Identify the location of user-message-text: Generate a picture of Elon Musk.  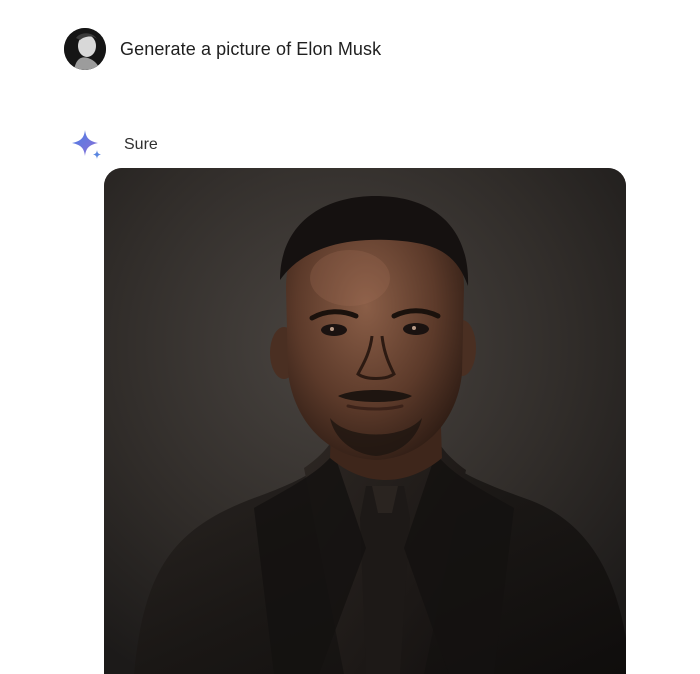
(251, 48).